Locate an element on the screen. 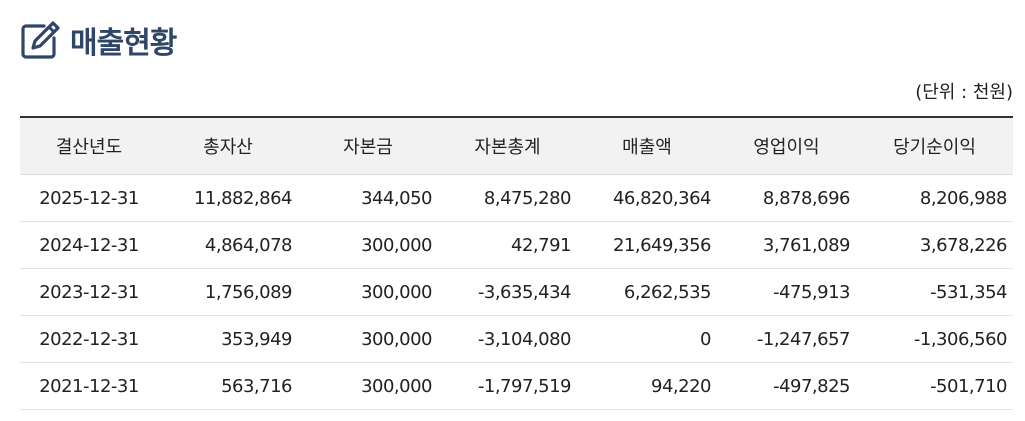 Image resolution: width=1025 pixels, height=421 pixels. cell-net-income: 8,206,988 is located at coordinates (934, 198).